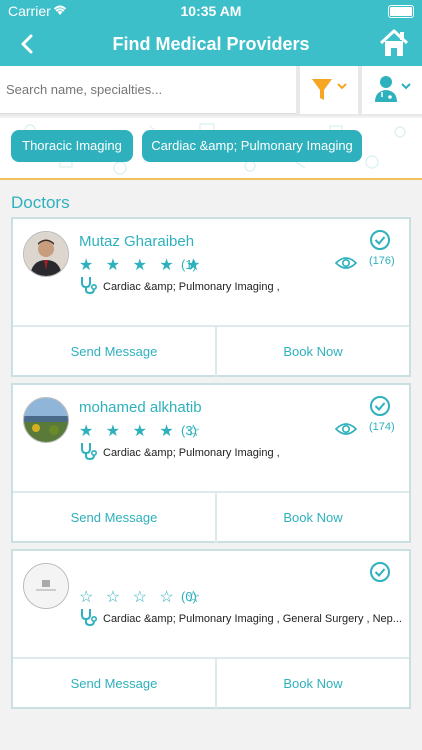 The image size is (422, 750). I want to click on home-icon, so click(394, 43).